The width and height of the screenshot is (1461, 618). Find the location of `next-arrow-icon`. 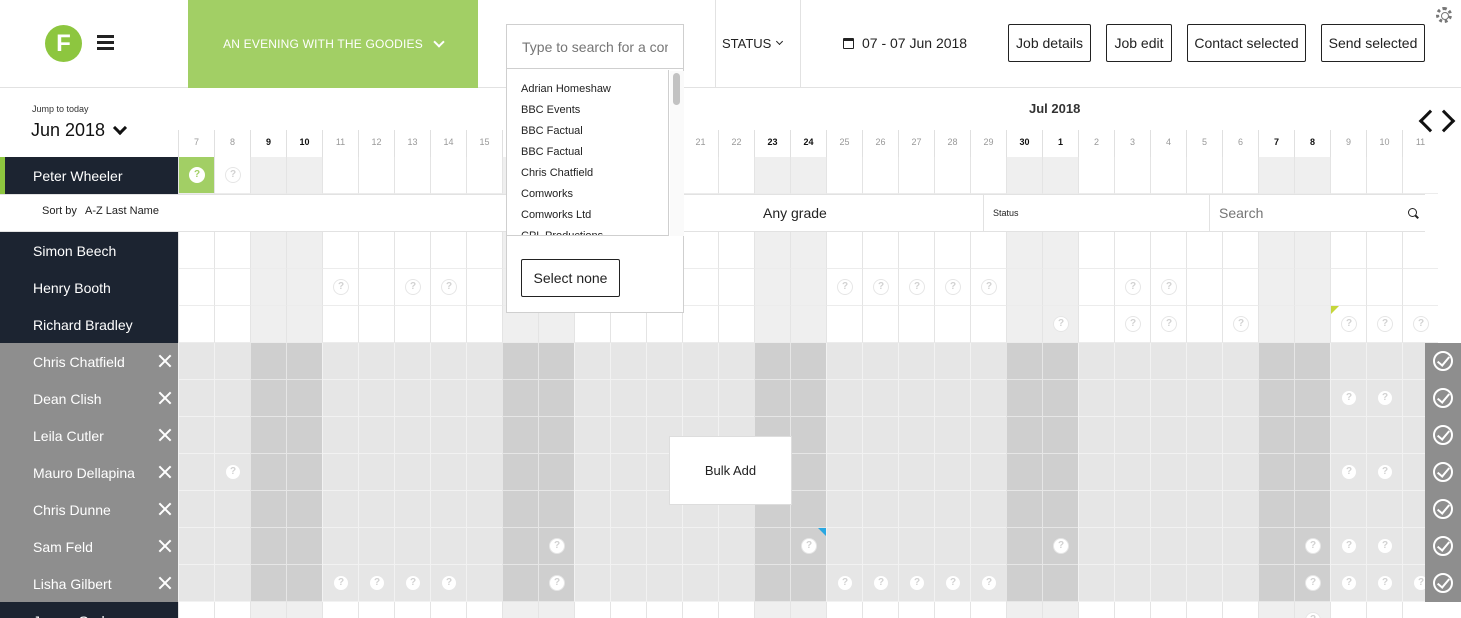

next-arrow-icon is located at coordinates (1444, 121).